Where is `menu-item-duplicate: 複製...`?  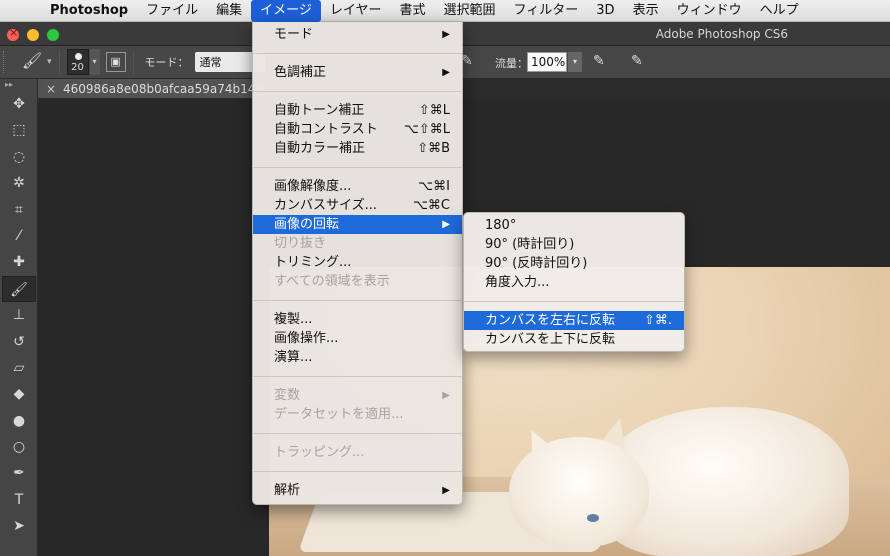 menu-item-duplicate: 複製... is located at coordinates (357, 319).